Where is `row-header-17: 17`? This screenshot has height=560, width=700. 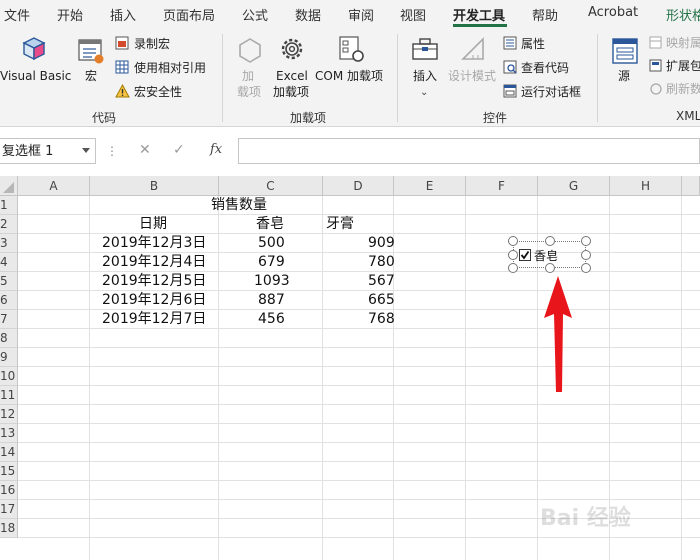
row-header-17: 17 is located at coordinates (9, 509).